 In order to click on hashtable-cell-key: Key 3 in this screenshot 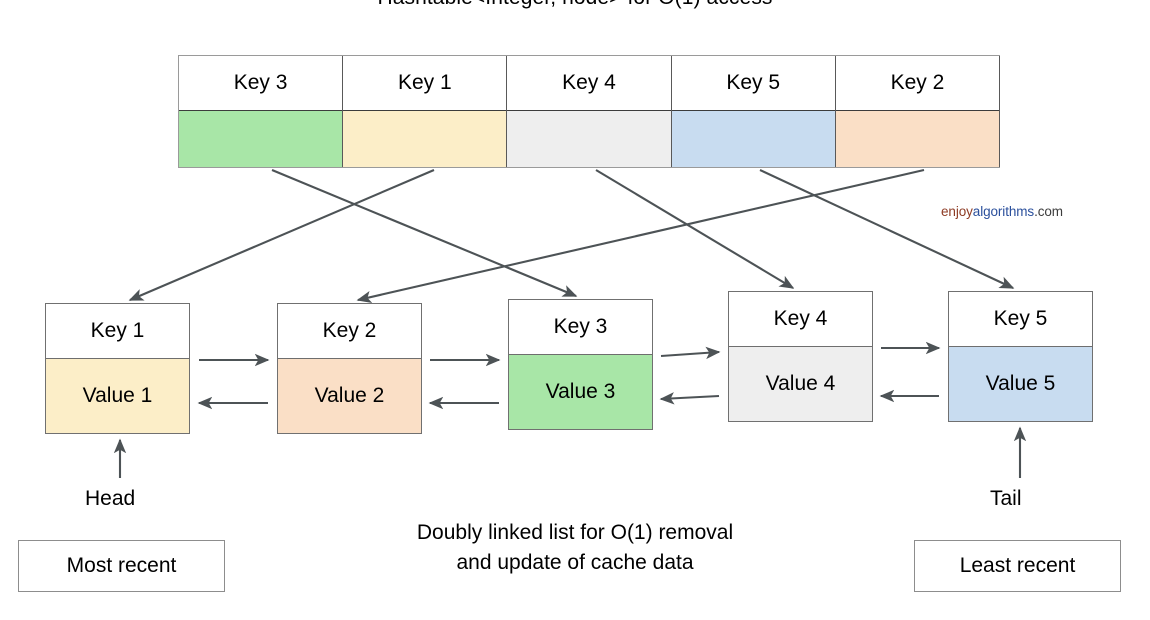, I will do `click(261, 83)`.